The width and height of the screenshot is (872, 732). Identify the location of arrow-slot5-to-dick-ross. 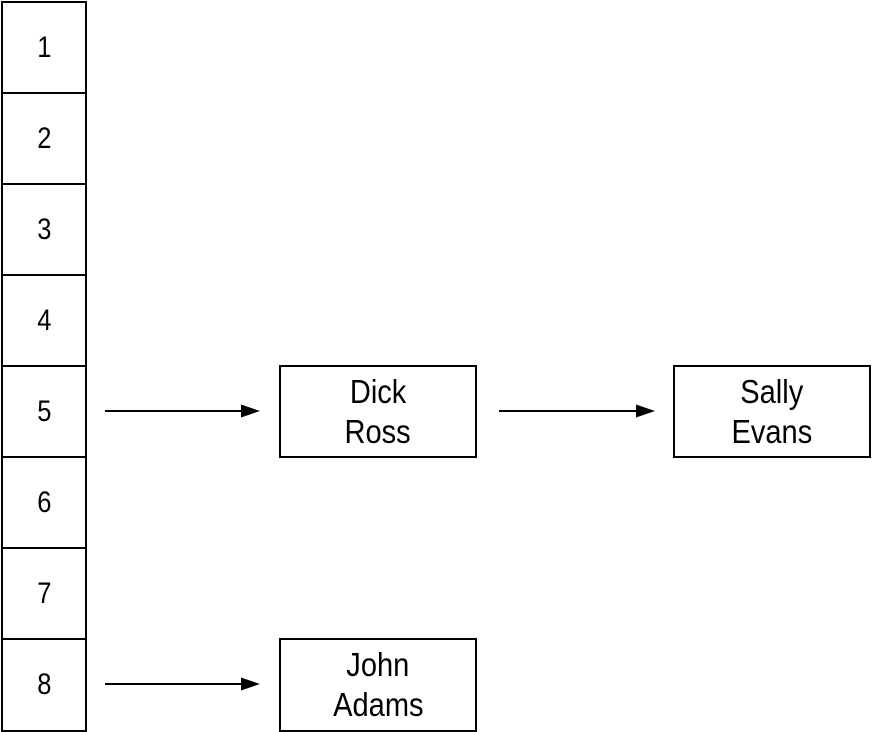
(182, 411).